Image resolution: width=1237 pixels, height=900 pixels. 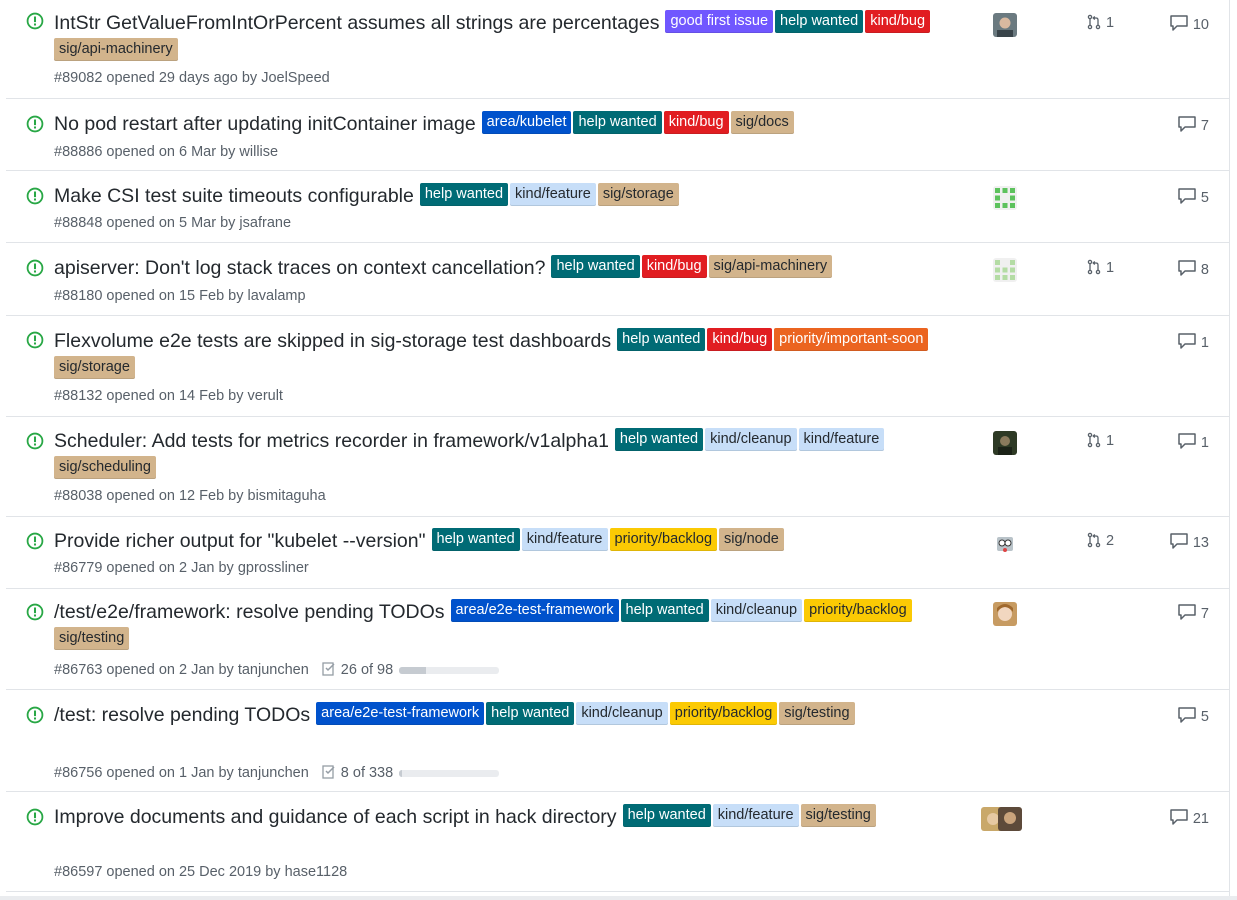 I want to click on issue-title-link: /test: resolve pending TODOs, so click(x=182, y=715).